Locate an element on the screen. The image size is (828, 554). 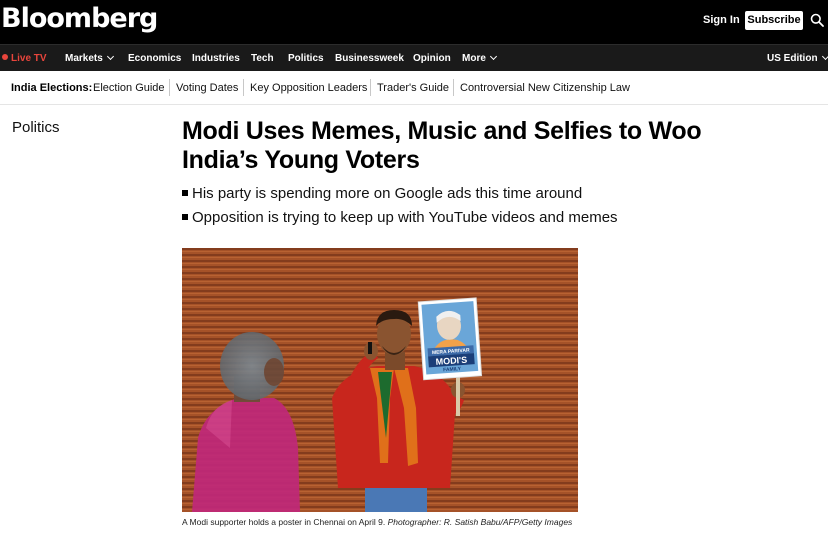
nav-industries: Industries is located at coordinates (216, 58).